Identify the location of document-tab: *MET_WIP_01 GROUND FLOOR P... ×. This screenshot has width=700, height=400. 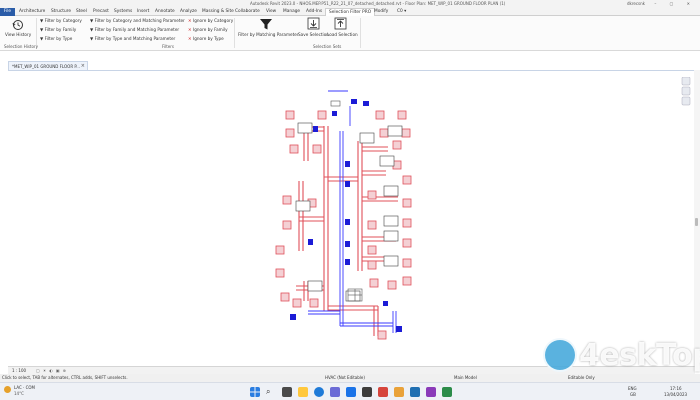
(48, 65).